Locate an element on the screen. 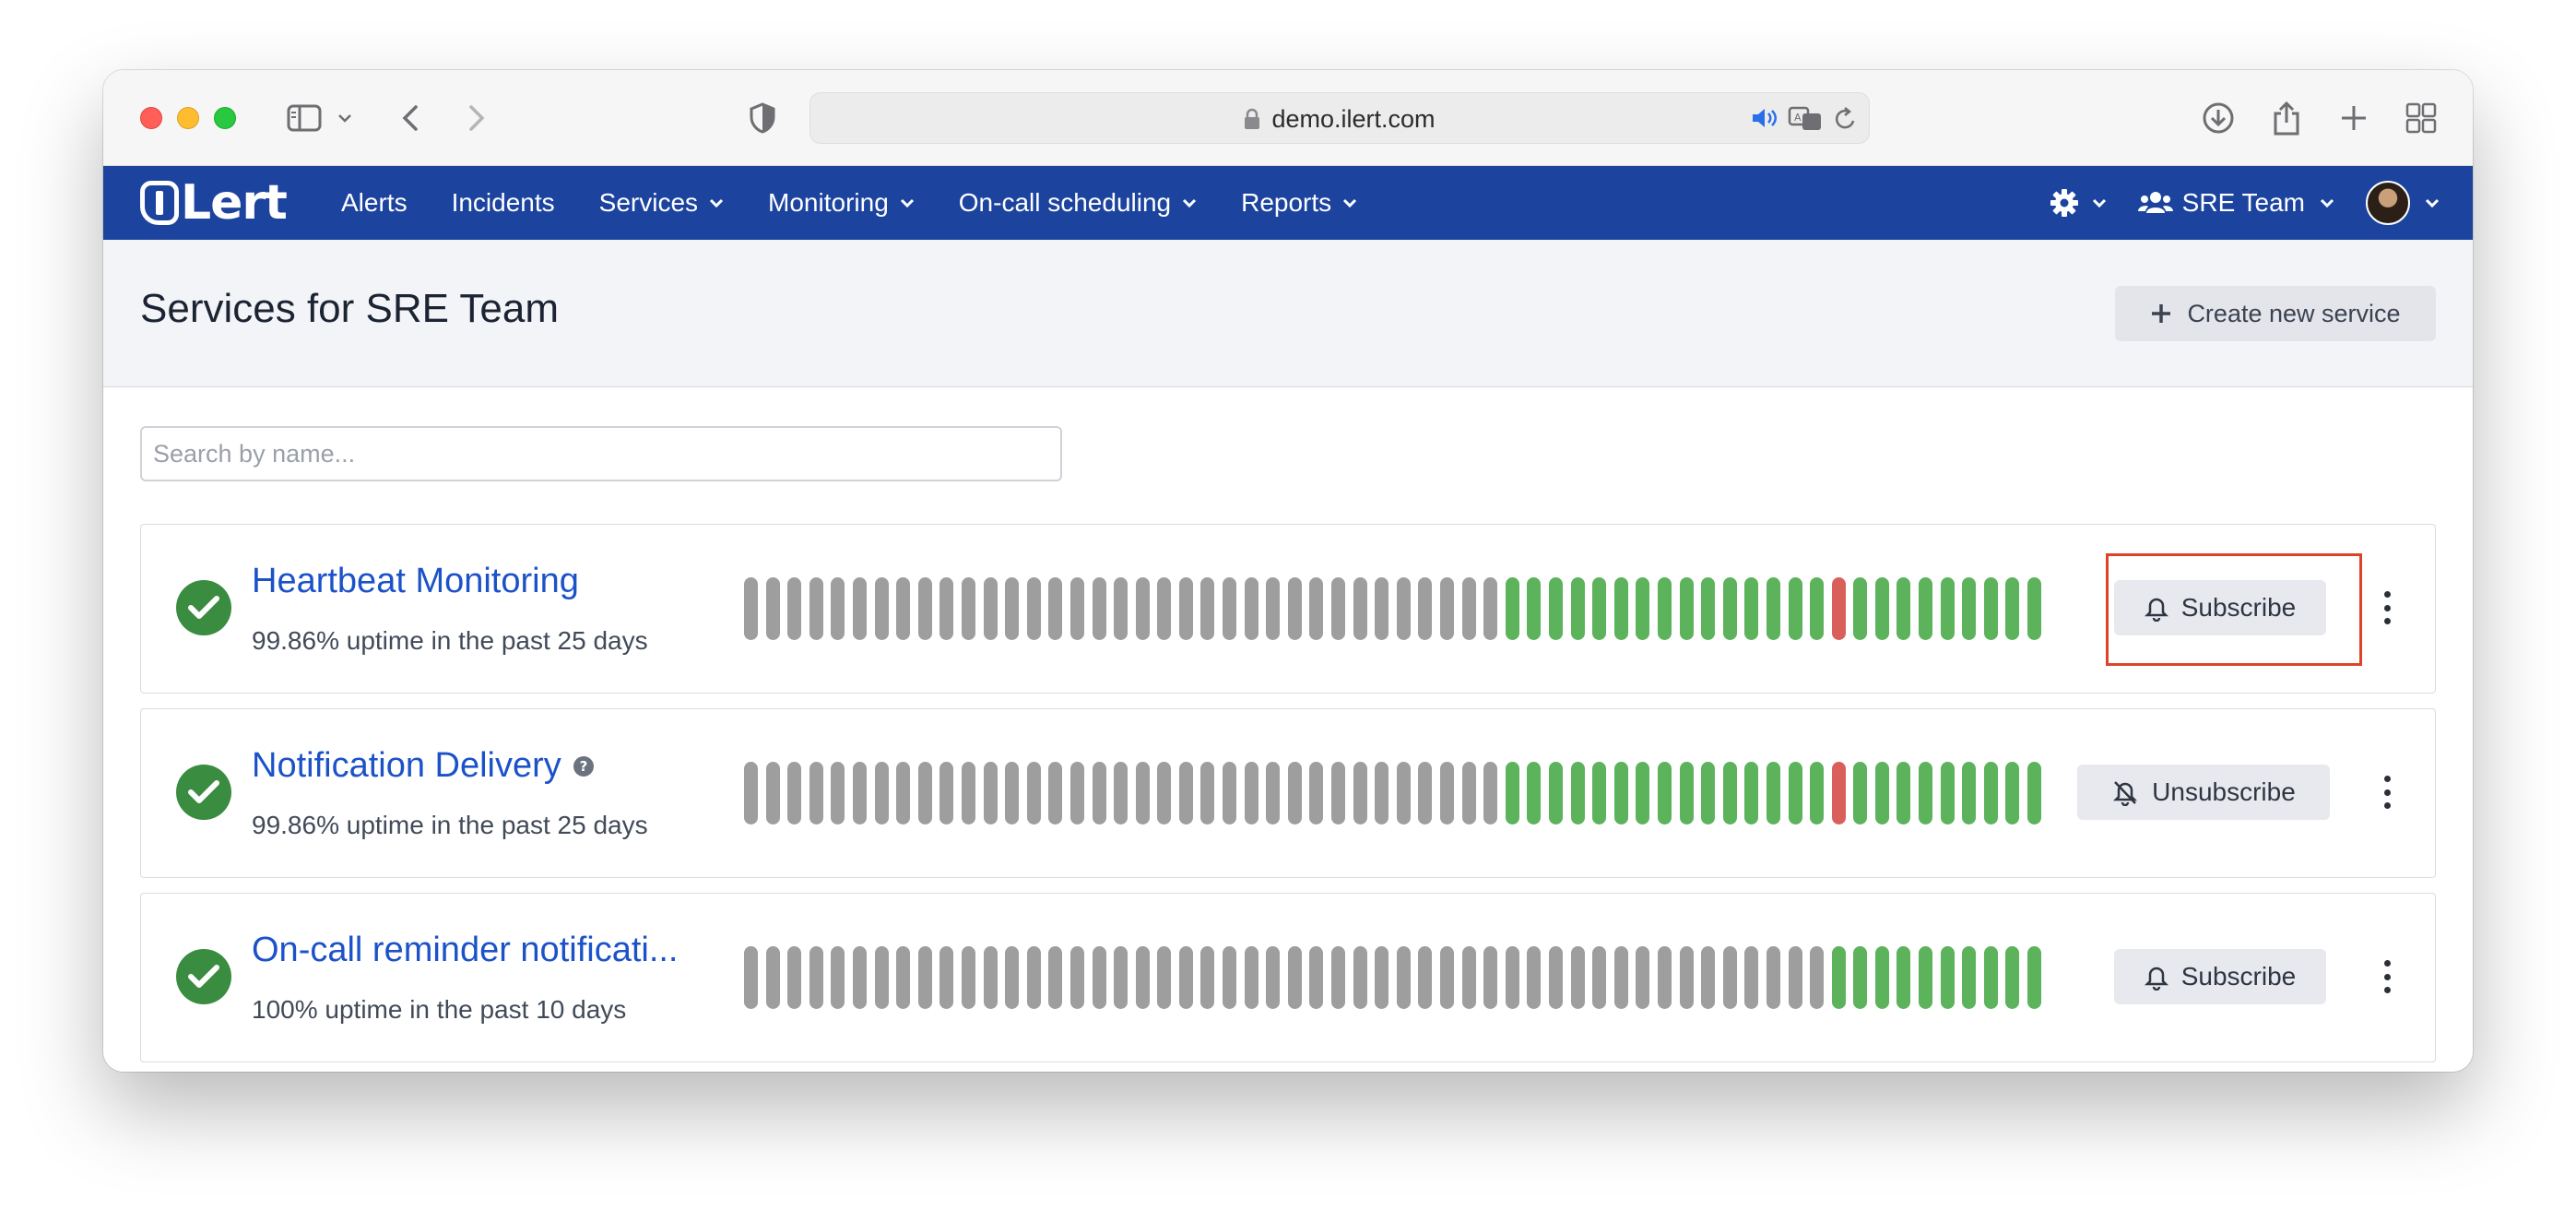 Image resolution: width=2576 pixels, height=1210 pixels. translate-icon: A is located at coordinates (1805, 119).